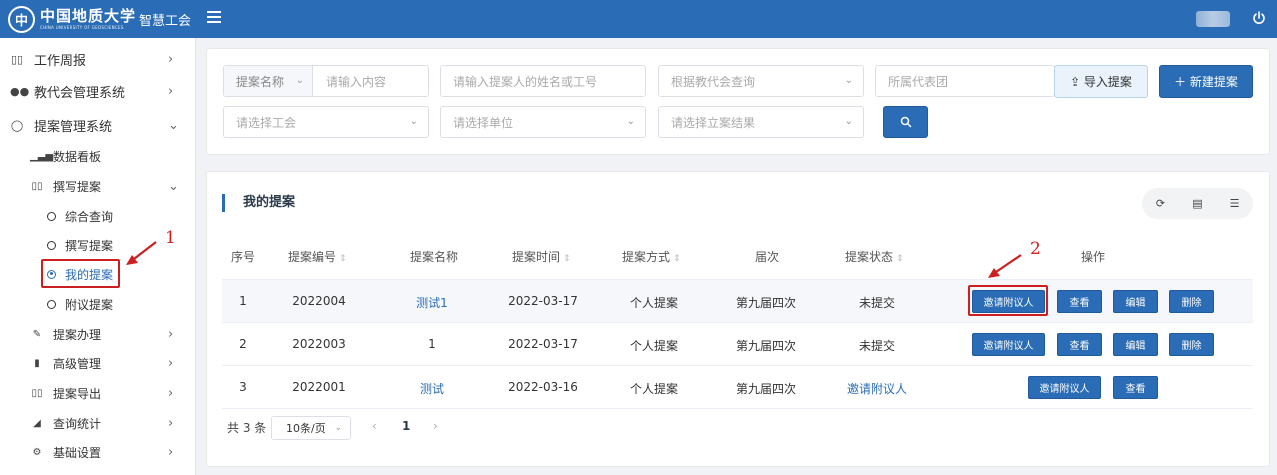  I want to click on edit-icon: ✎, so click(37, 334).